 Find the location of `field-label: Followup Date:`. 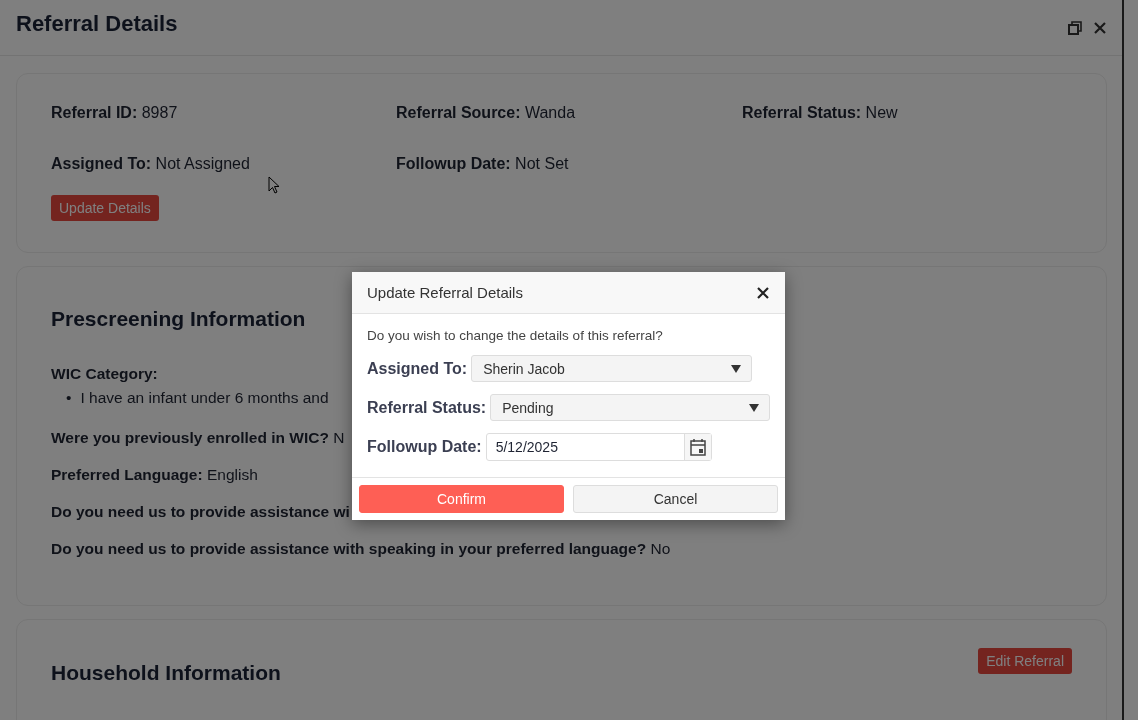

field-label: Followup Date: is located at coordinates (424, 447).